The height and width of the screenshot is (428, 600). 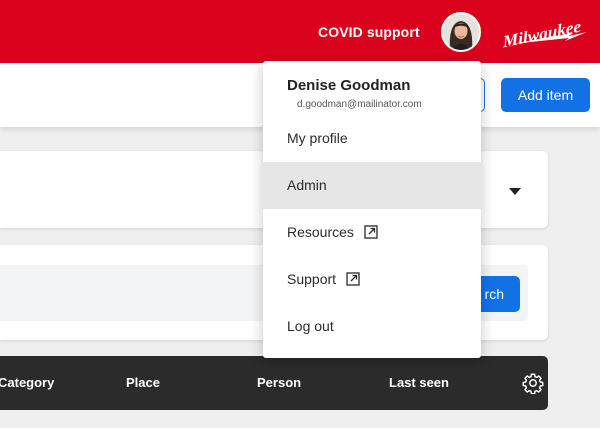 I want to click on table-header: Category Place Person Last seen, so click(x=274, y=383).